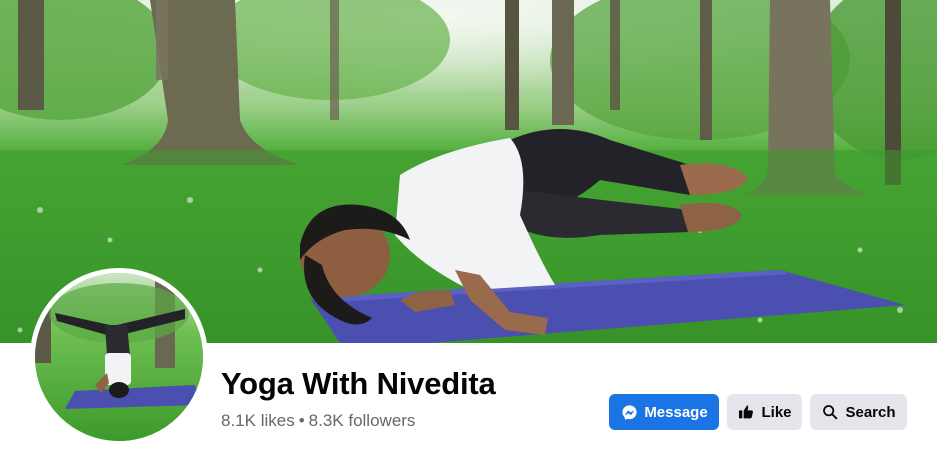 The image size is (937, 461). I want to click on search-button: Search, so click(858, 412).